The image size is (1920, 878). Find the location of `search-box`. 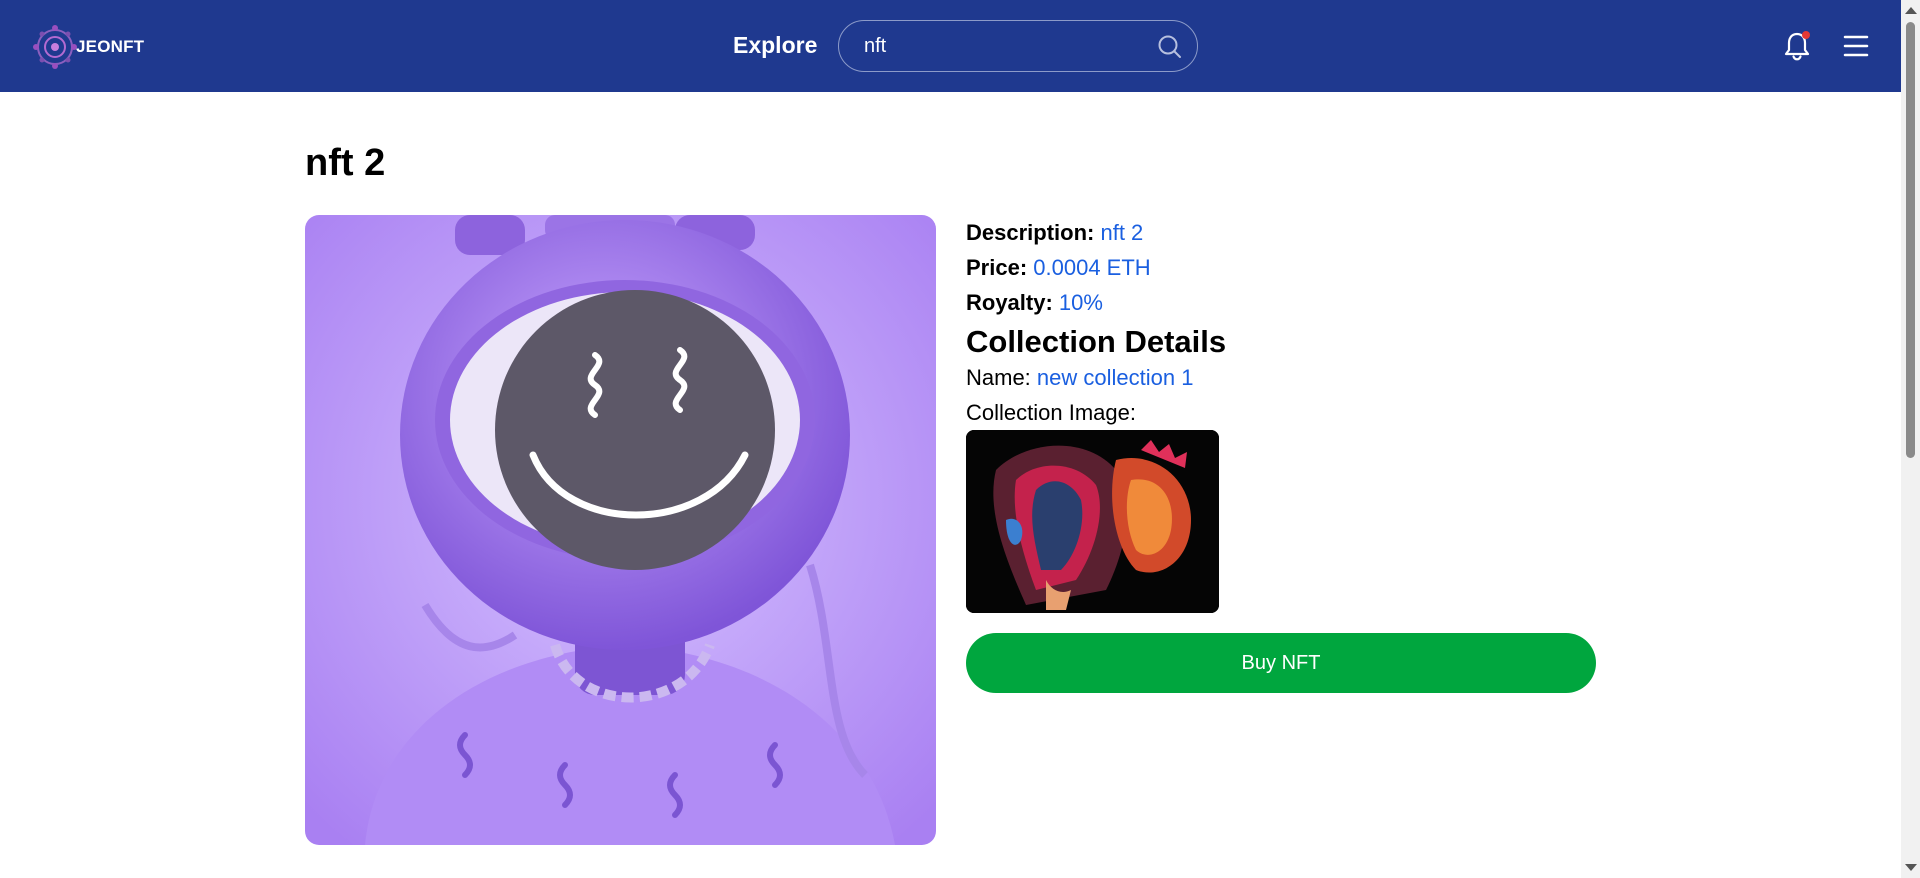

search-box is located at coordinates (1018, 46).